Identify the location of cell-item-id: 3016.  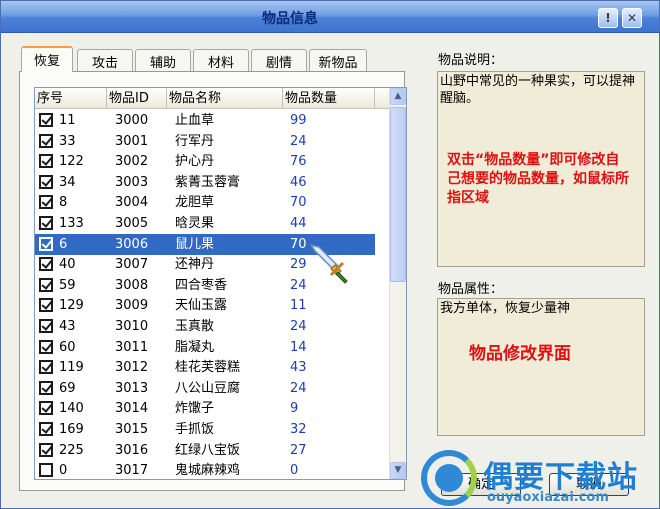
(132, 450).